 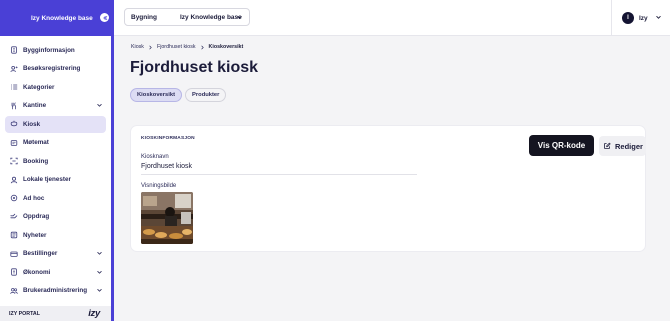 I want to click on tabs: Kioskoversikt Produkter, so click(x=179, y=95).